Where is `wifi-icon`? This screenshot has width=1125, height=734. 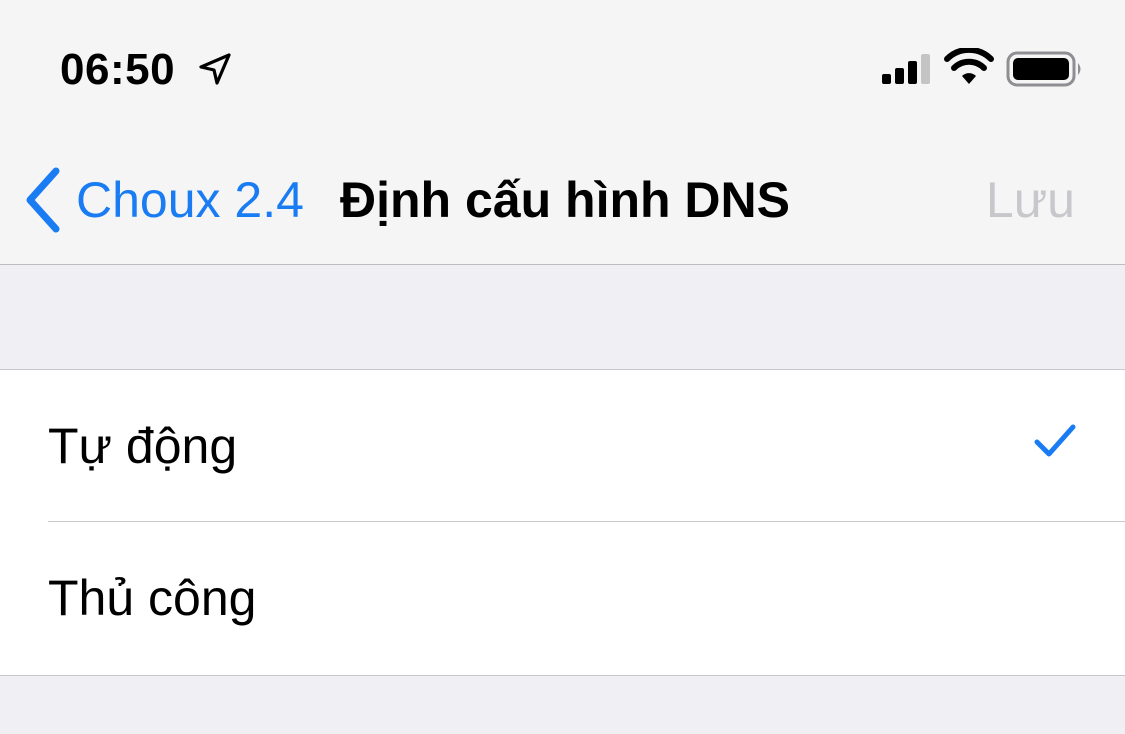
wifi-icon is located at coordinates (969, 66).